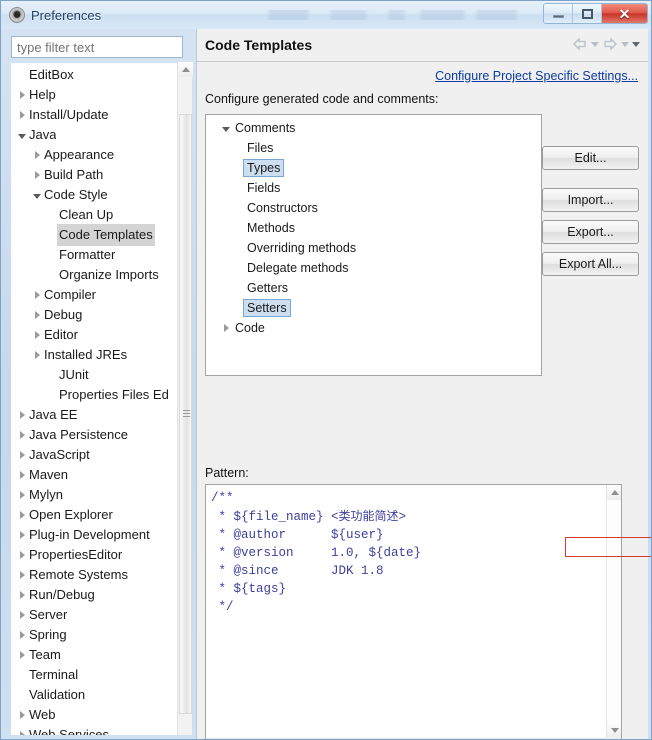  I want to click on sidebar-item-web: Web, so click(91, 715).